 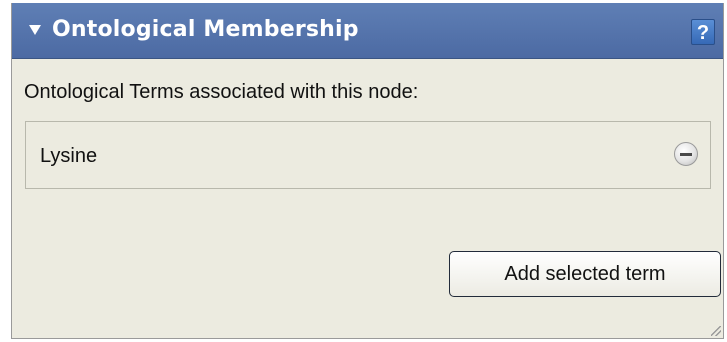 I want to click on help-button: ?, so click(x=703, y=32).